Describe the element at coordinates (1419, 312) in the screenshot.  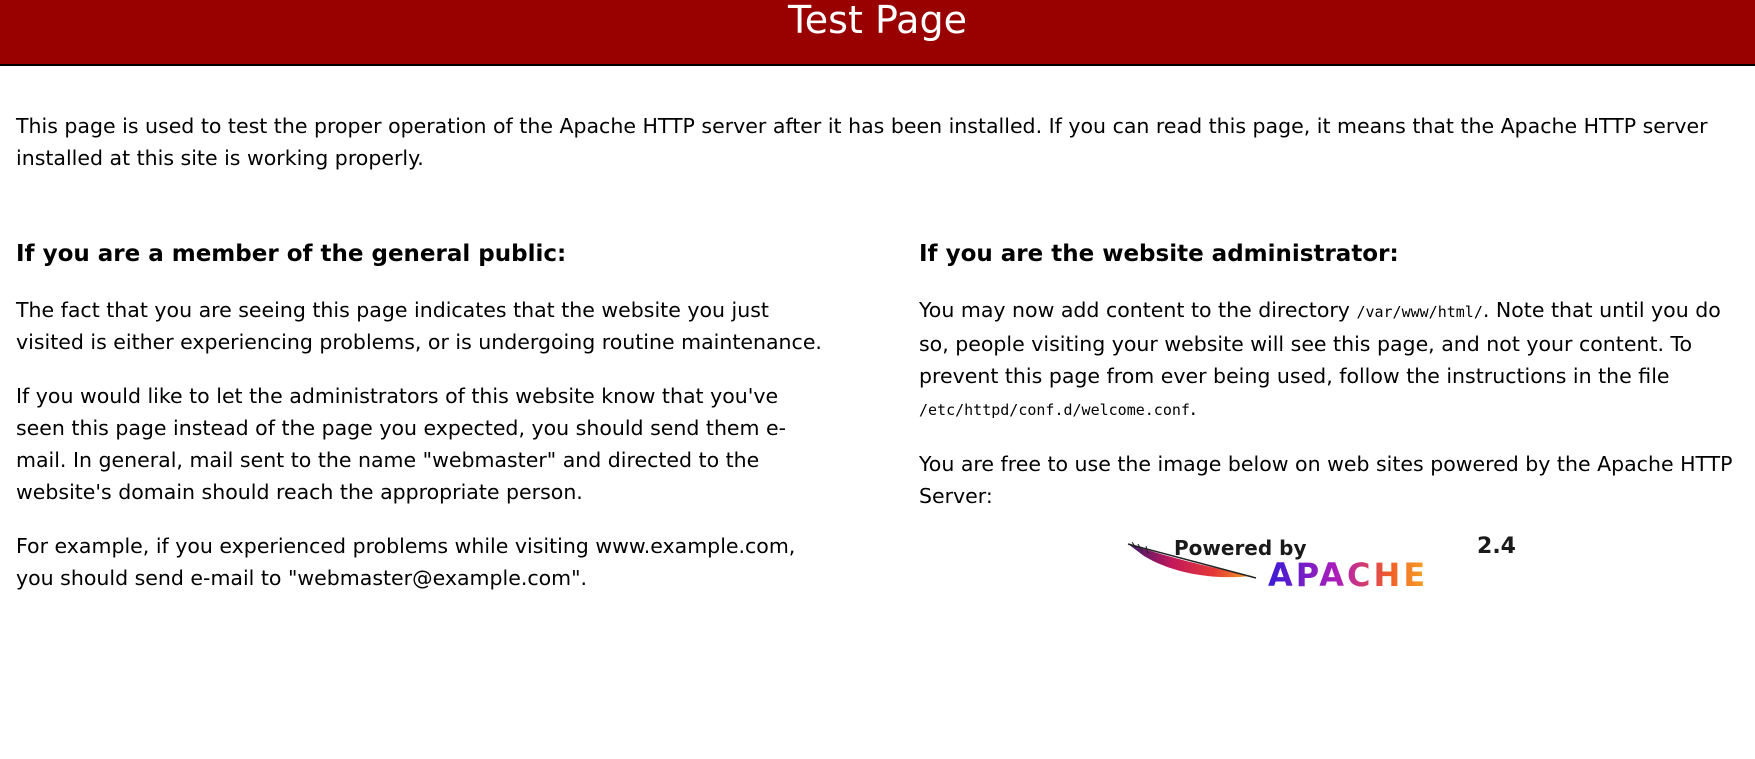
I see `document-root-path: /var/www/html/` at that location.